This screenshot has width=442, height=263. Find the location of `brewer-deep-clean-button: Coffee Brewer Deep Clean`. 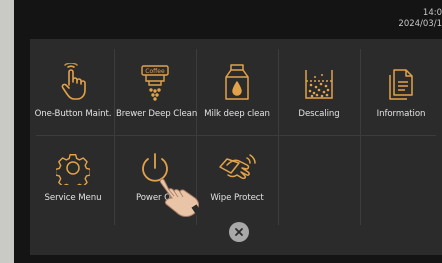

brewer-deep-clean-button: Coffee Brewer Deep Clean is located at coordinates (157, 90).